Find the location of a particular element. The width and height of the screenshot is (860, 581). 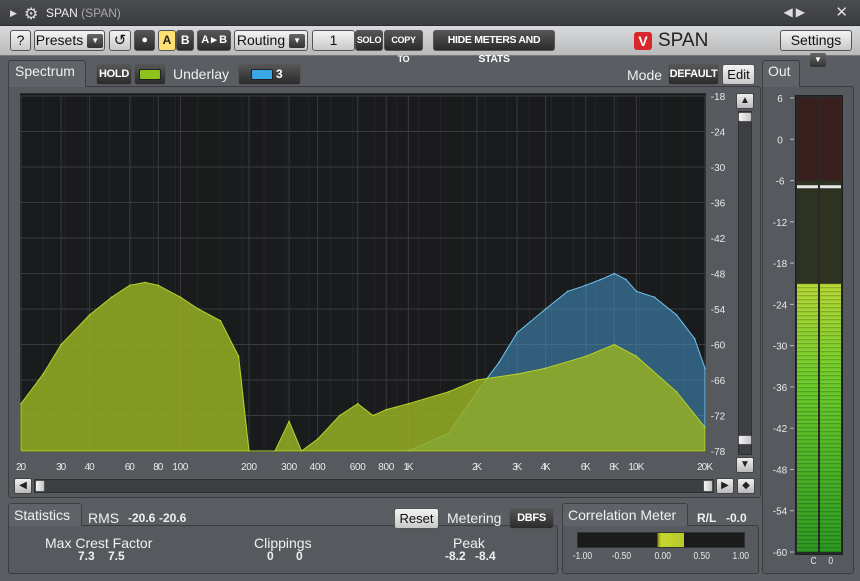

crest-right-value: 7.5 is located at coordinates (116, 556).